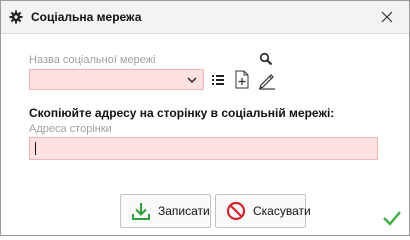 The width and height of the screenshot is (410, 240). I want to click on add-document-icon, so click(242, 79).